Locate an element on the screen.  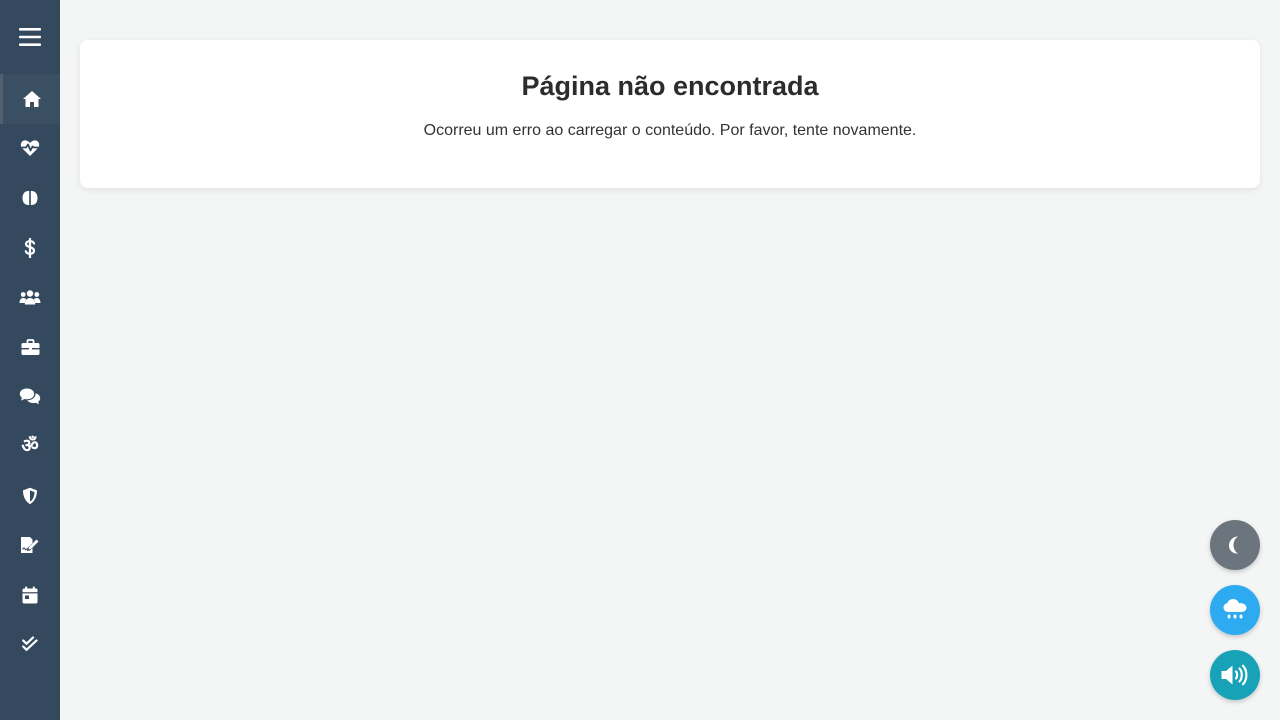
sidebar-item-home is located at coordinates (30, 99).